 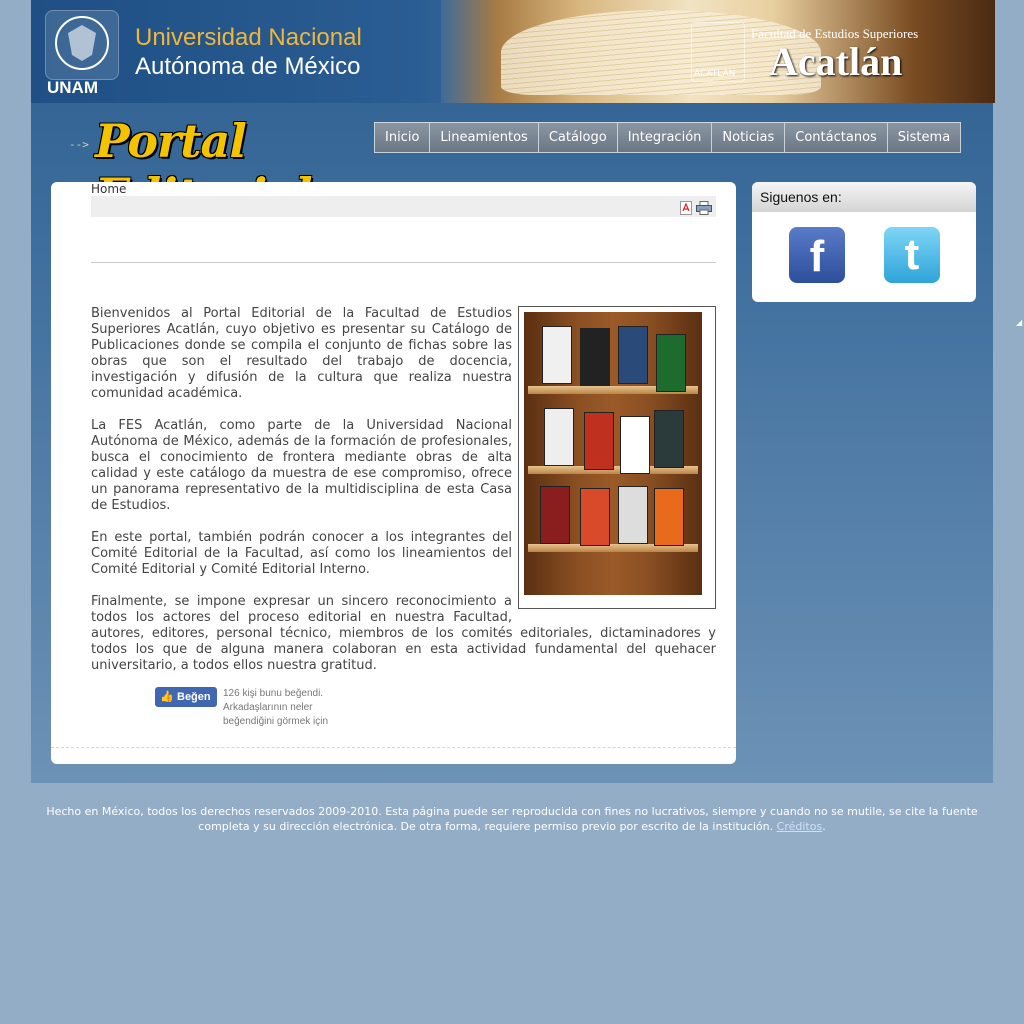 I want to click on fes-logo: ACATLÁN, so click(x=718, y=52).